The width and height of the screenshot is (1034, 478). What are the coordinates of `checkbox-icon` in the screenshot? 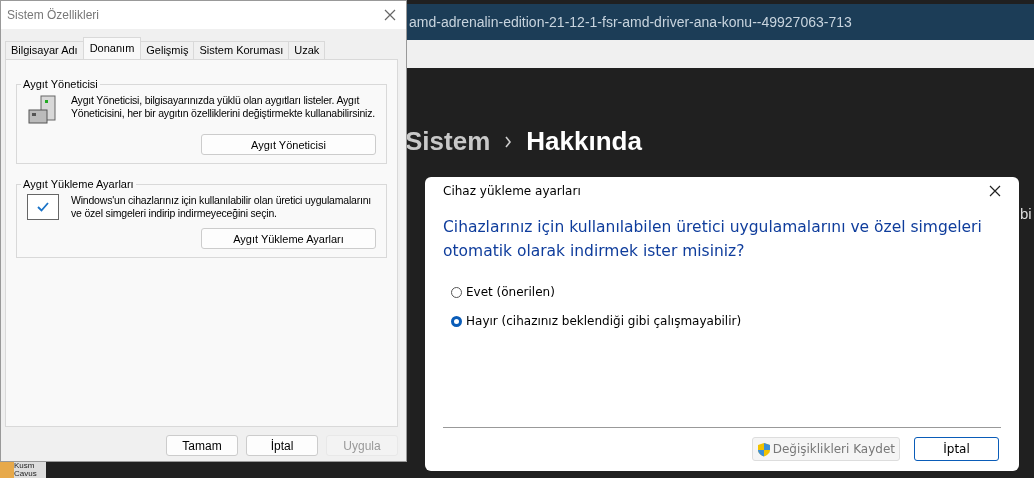 It's located at (43, 207).